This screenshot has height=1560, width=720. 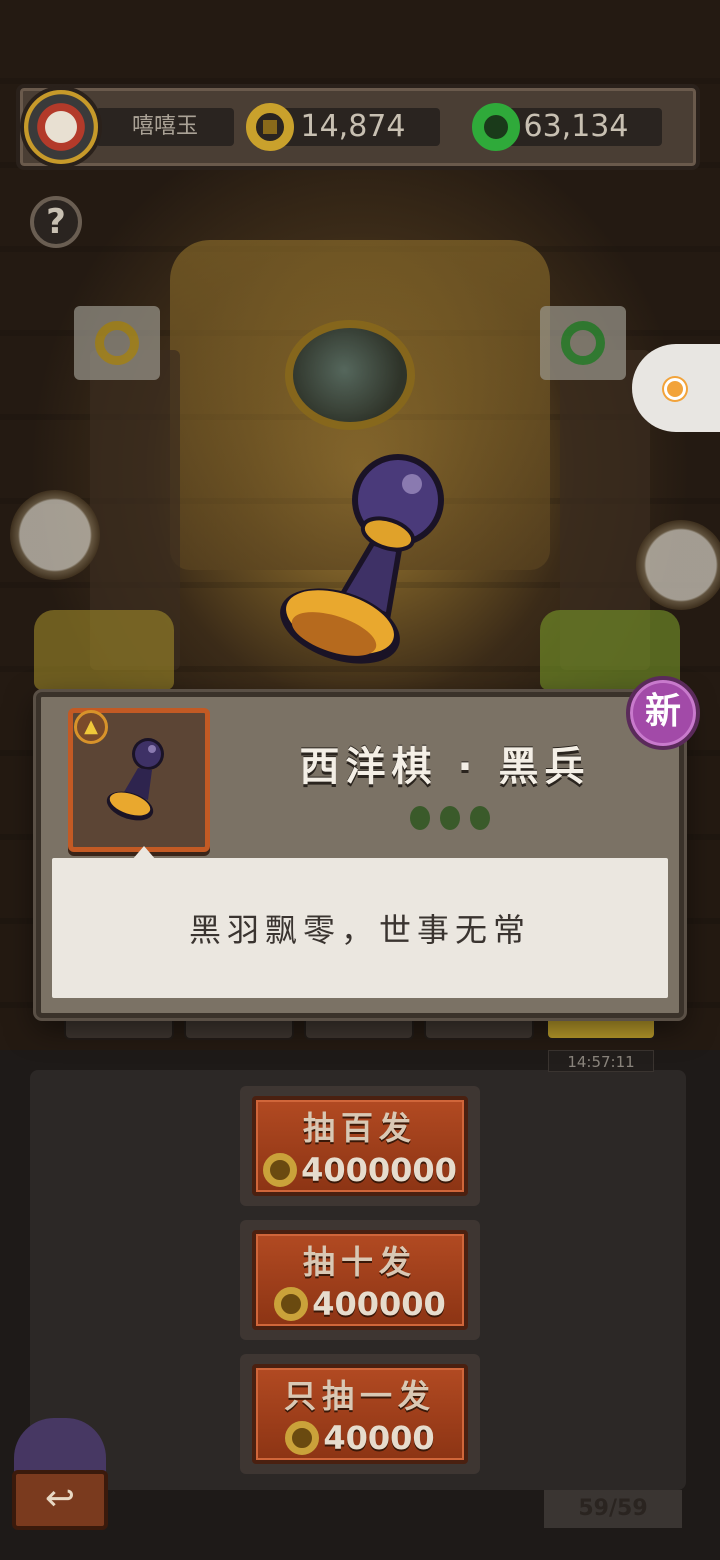 I want to click on refresh-timer: 14:57:11, so click(x=601, y=1061).